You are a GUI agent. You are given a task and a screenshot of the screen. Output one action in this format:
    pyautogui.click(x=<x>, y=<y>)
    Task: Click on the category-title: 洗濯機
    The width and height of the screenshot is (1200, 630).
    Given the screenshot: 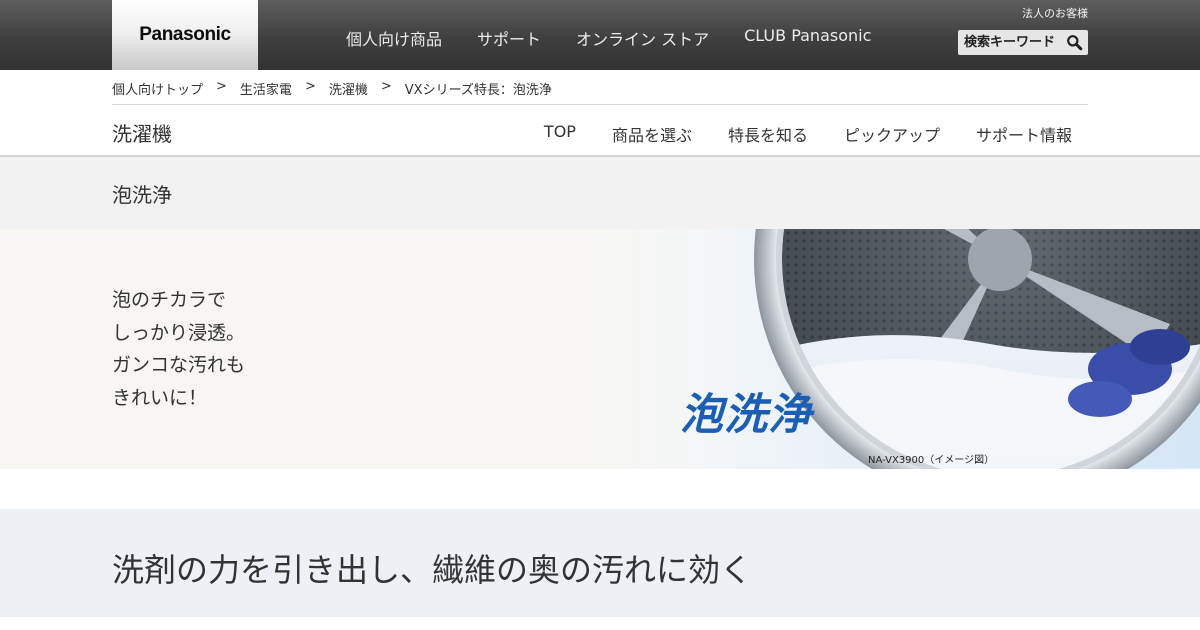 What is the action you would take?
    pyautogui.click(x=142, y=132)
    